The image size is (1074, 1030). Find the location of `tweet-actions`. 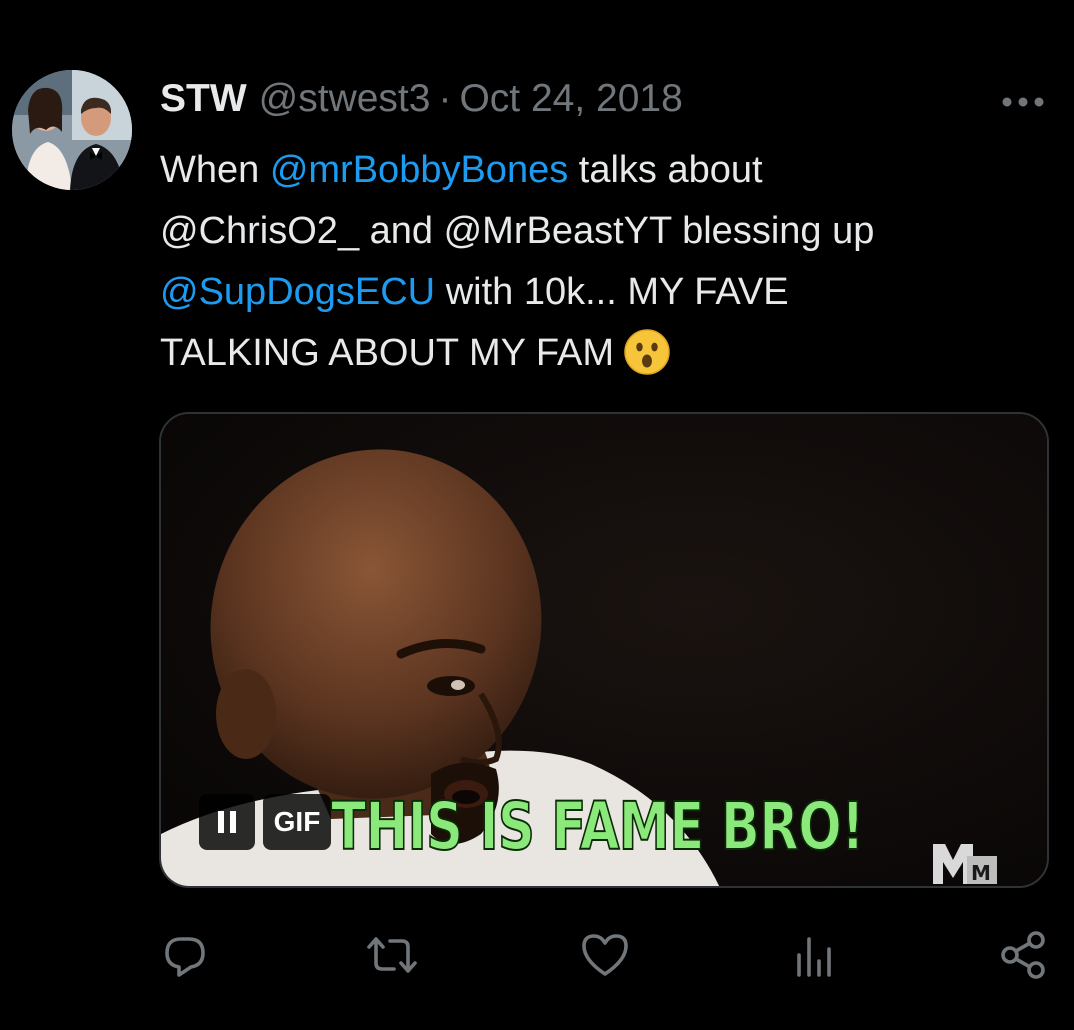

tweet-actions is located at coordinates (537, 960).